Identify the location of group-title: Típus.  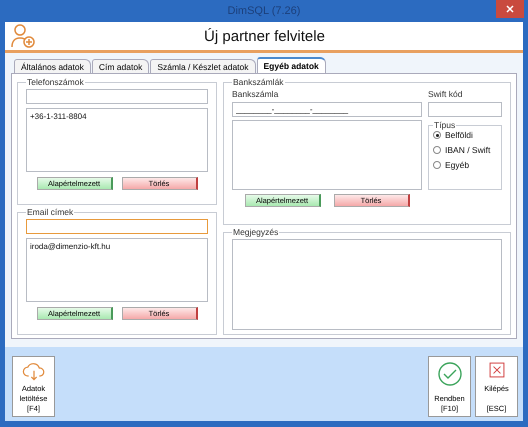
(444, 125).